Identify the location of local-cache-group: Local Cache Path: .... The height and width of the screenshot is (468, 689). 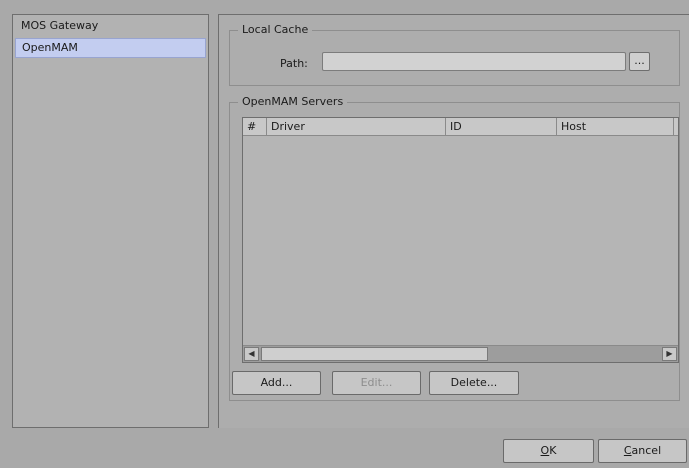
(454, 54).